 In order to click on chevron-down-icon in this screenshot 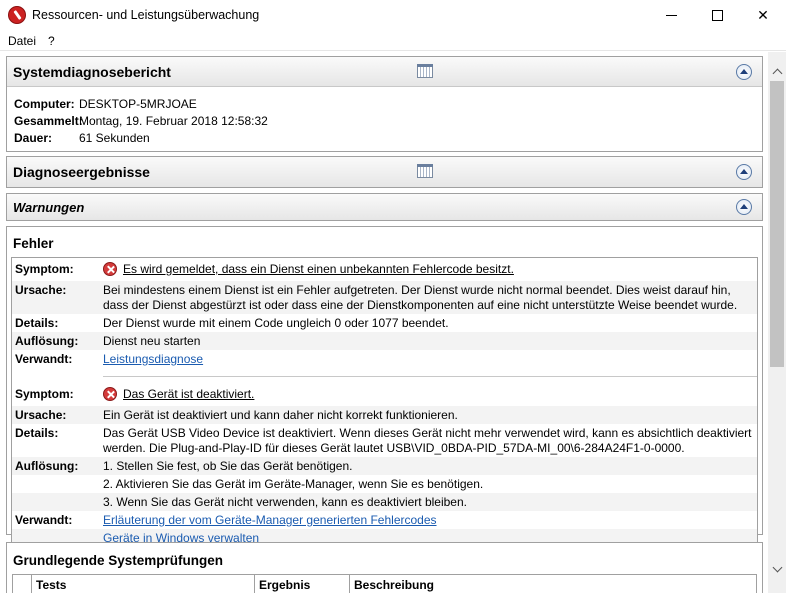, I will do `click(777, 567)`.